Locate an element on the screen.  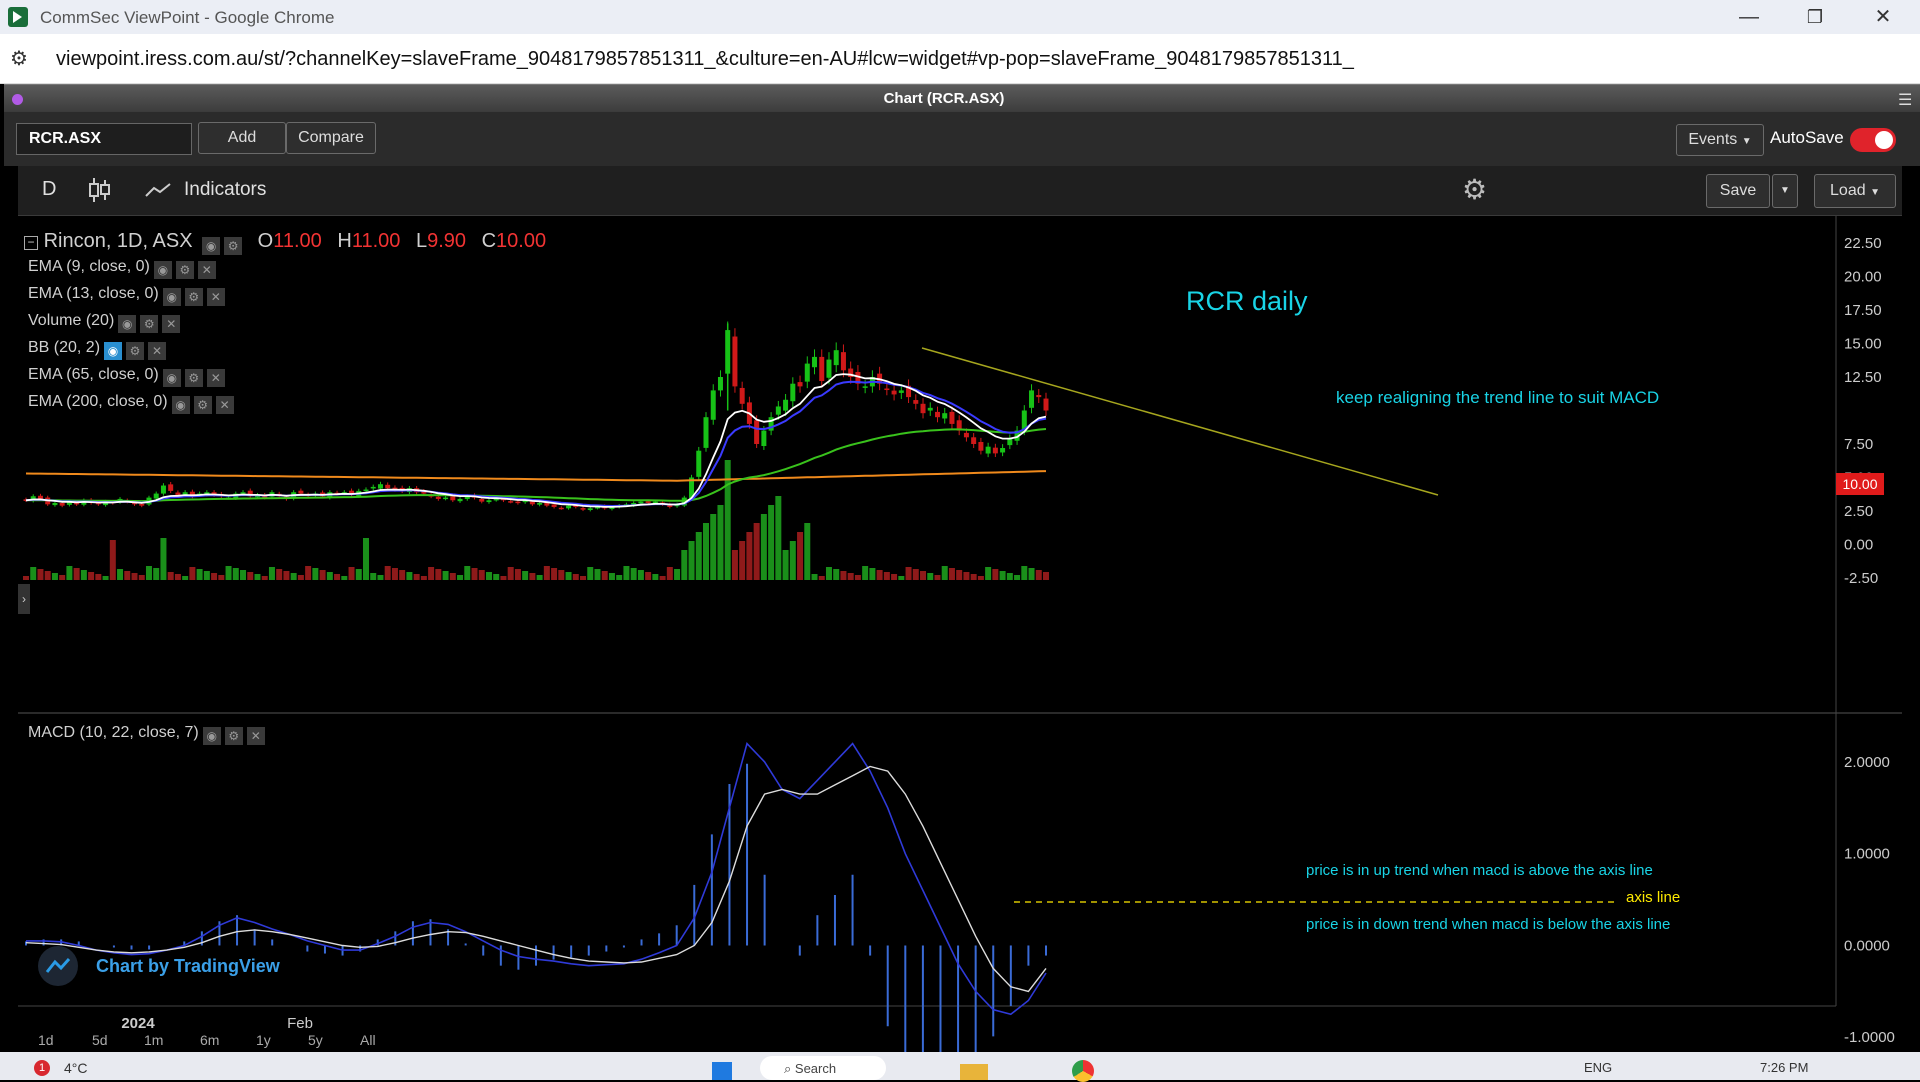
indicators-svg is located at coordinates (158, 190).